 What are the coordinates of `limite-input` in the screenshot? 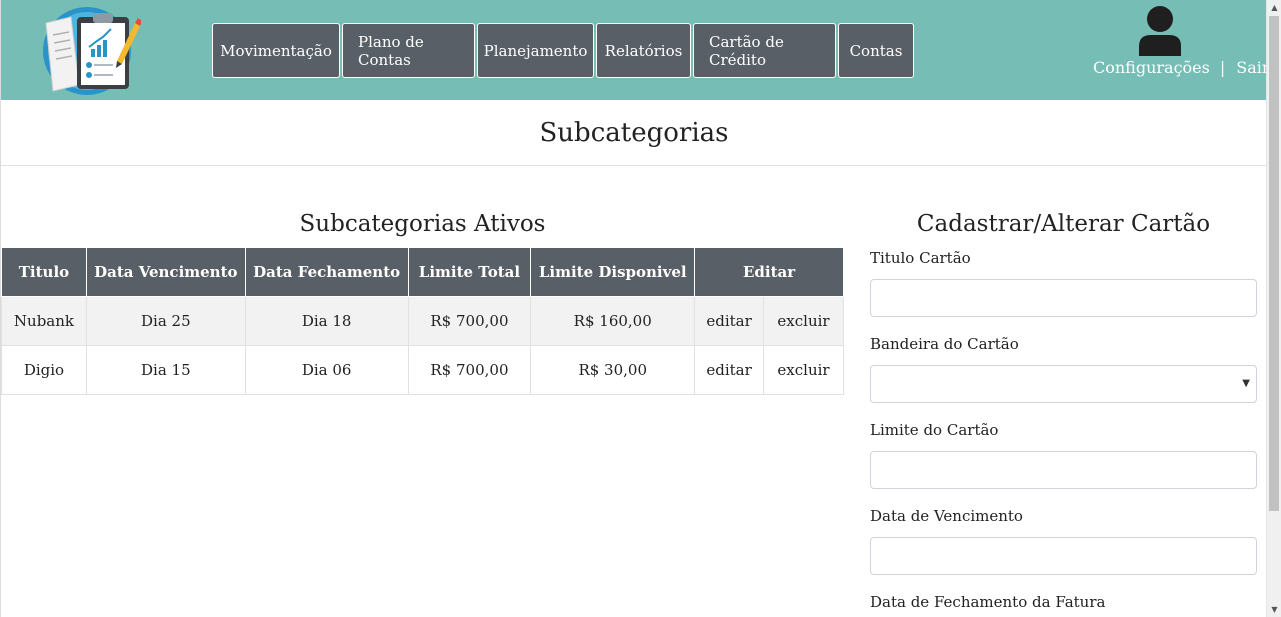 It's located at (1063, 470).